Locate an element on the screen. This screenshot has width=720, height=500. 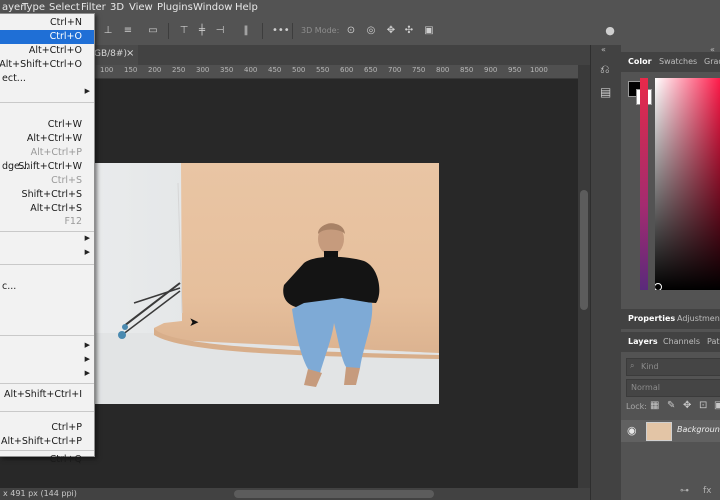
close-icon: × is located at coordinates (130, 53).